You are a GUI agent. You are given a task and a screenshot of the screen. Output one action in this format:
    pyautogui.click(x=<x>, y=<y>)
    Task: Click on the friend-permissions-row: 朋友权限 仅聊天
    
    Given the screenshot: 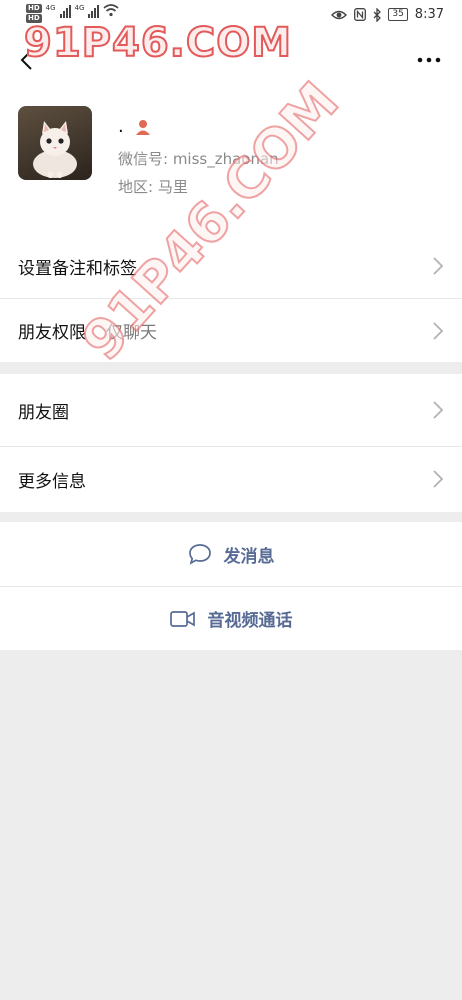 What is the action you would take?
    pyautogui.click(x=231, y=330)
    